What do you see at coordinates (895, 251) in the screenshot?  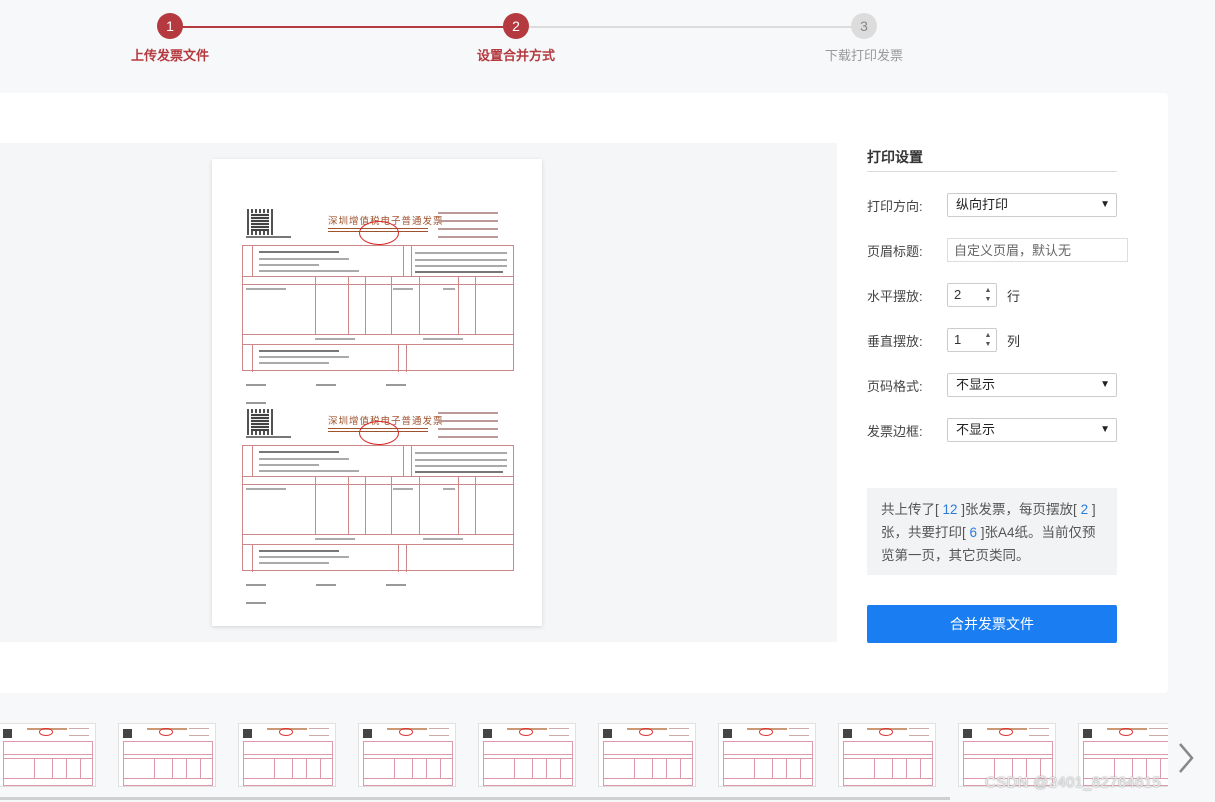 I see `header-title-label: 页眉标题:` at bounding box center [895, 251].